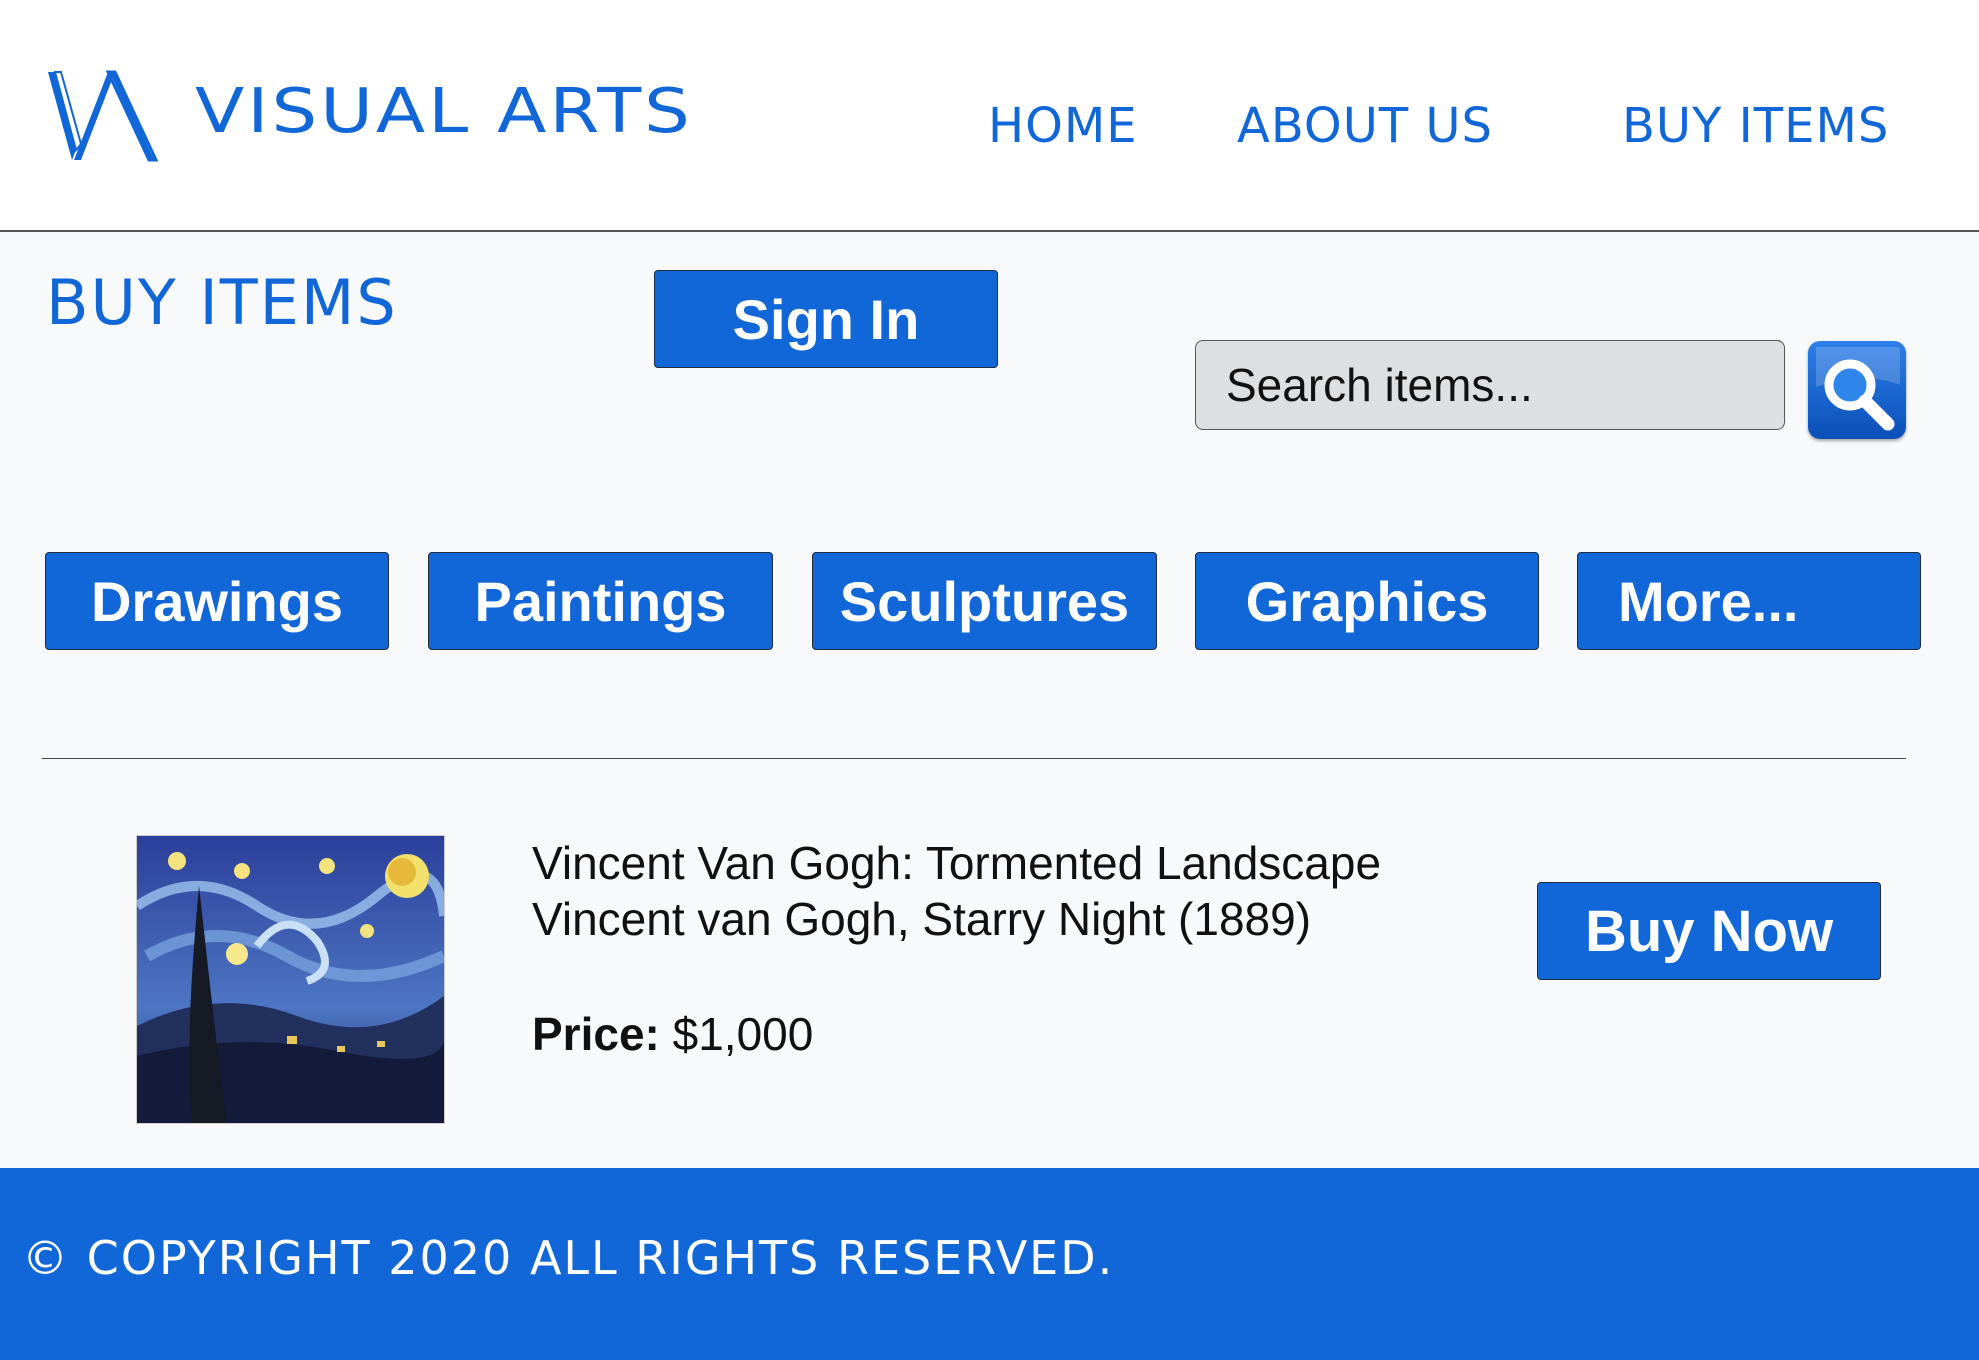  I want to click on search-button, so click(1857, 390).